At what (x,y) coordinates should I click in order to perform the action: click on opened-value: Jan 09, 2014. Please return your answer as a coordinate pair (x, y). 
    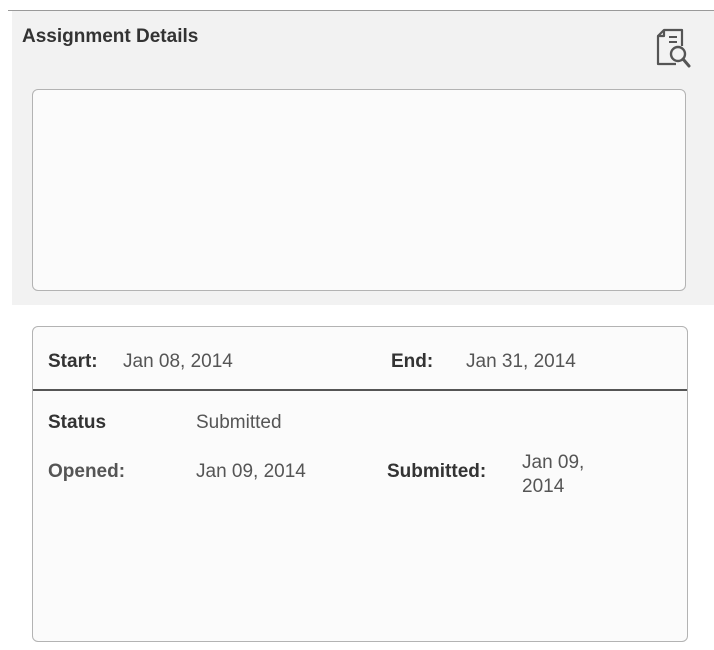
    Looking at the image, I should click on (251, 471).